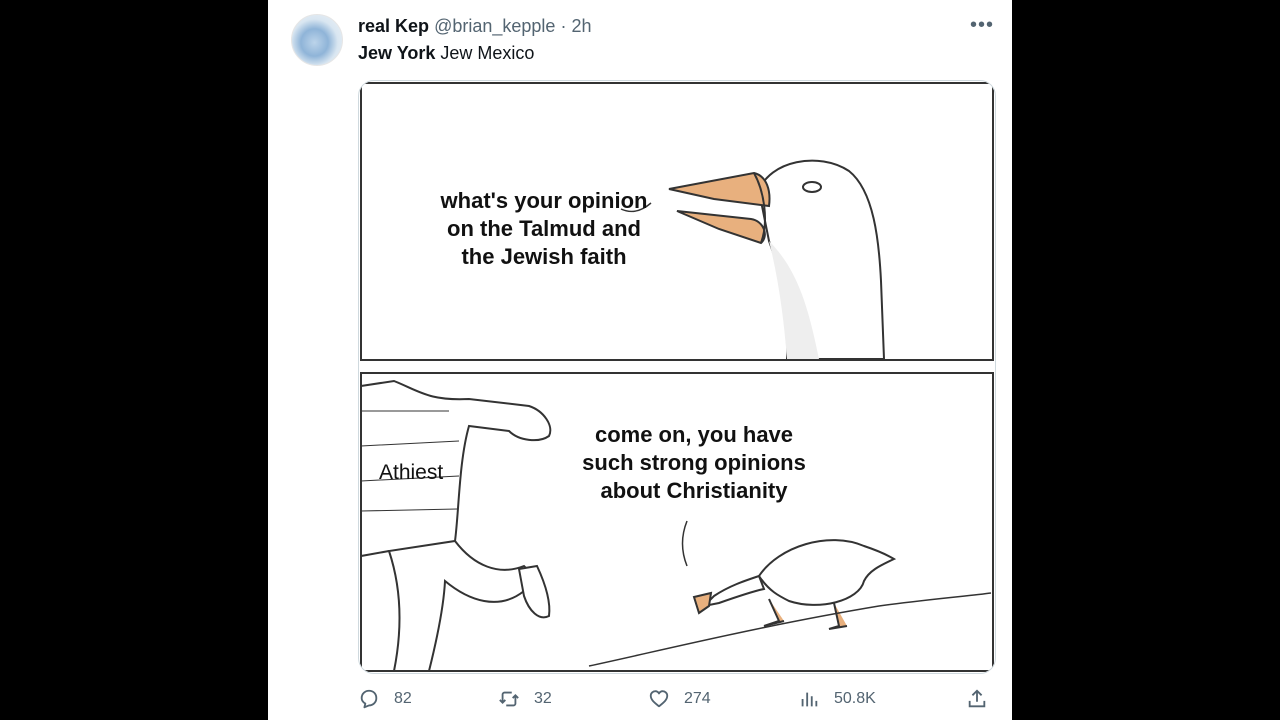 The height and width of the screenshot is (720, 1280). What do you see at coordinates (411, 472) in the screenshot?
I see `person-label: Athiest` at bounding box center [411, 472].